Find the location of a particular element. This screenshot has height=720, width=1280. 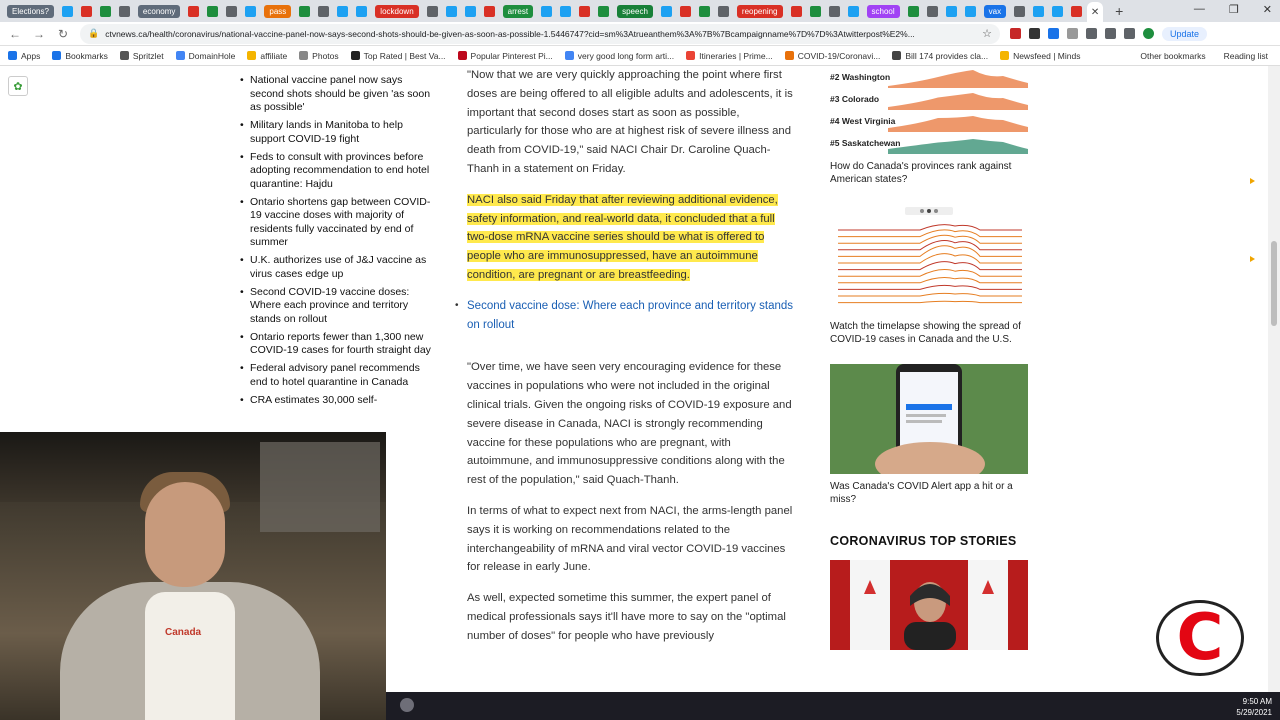

maximize-icon: ❐ is located at coordinates (1234, 9).